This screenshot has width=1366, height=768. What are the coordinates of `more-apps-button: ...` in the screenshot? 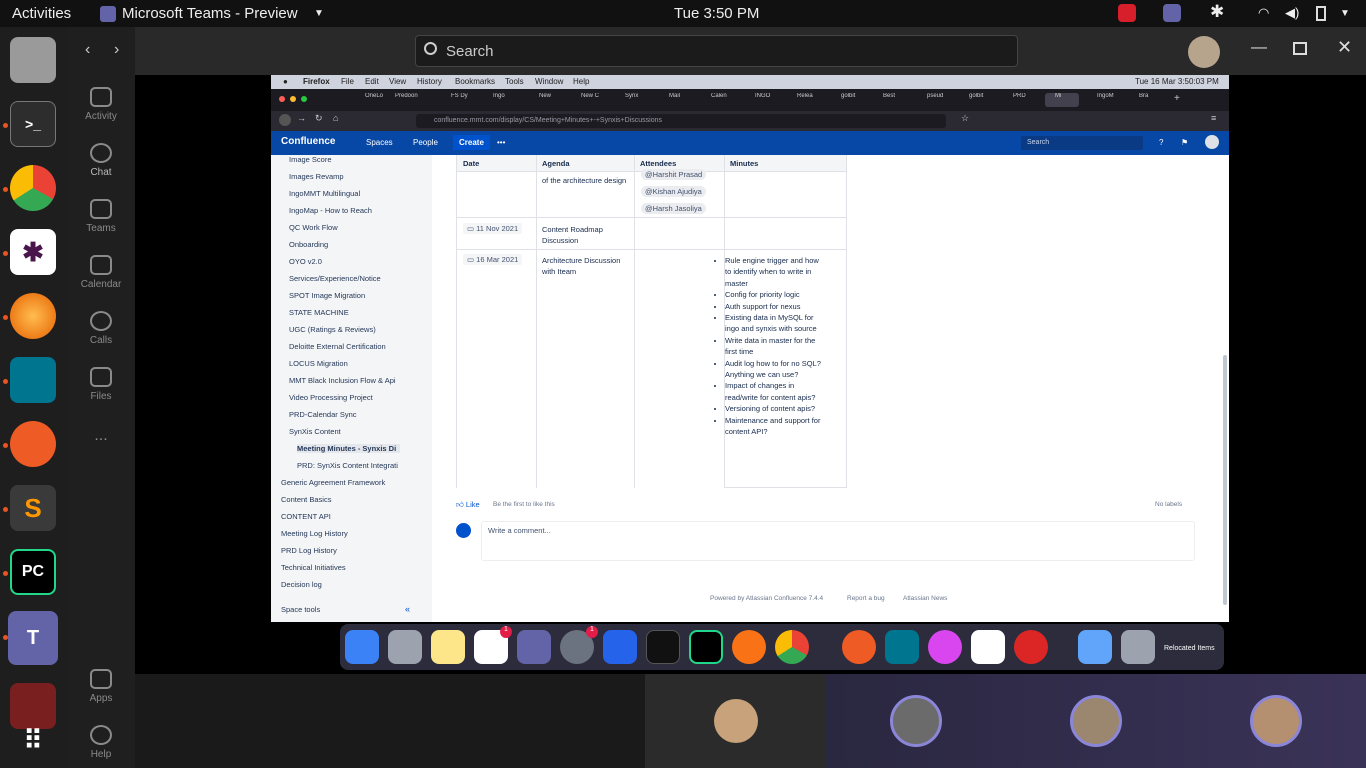 It's located at (101, 436).